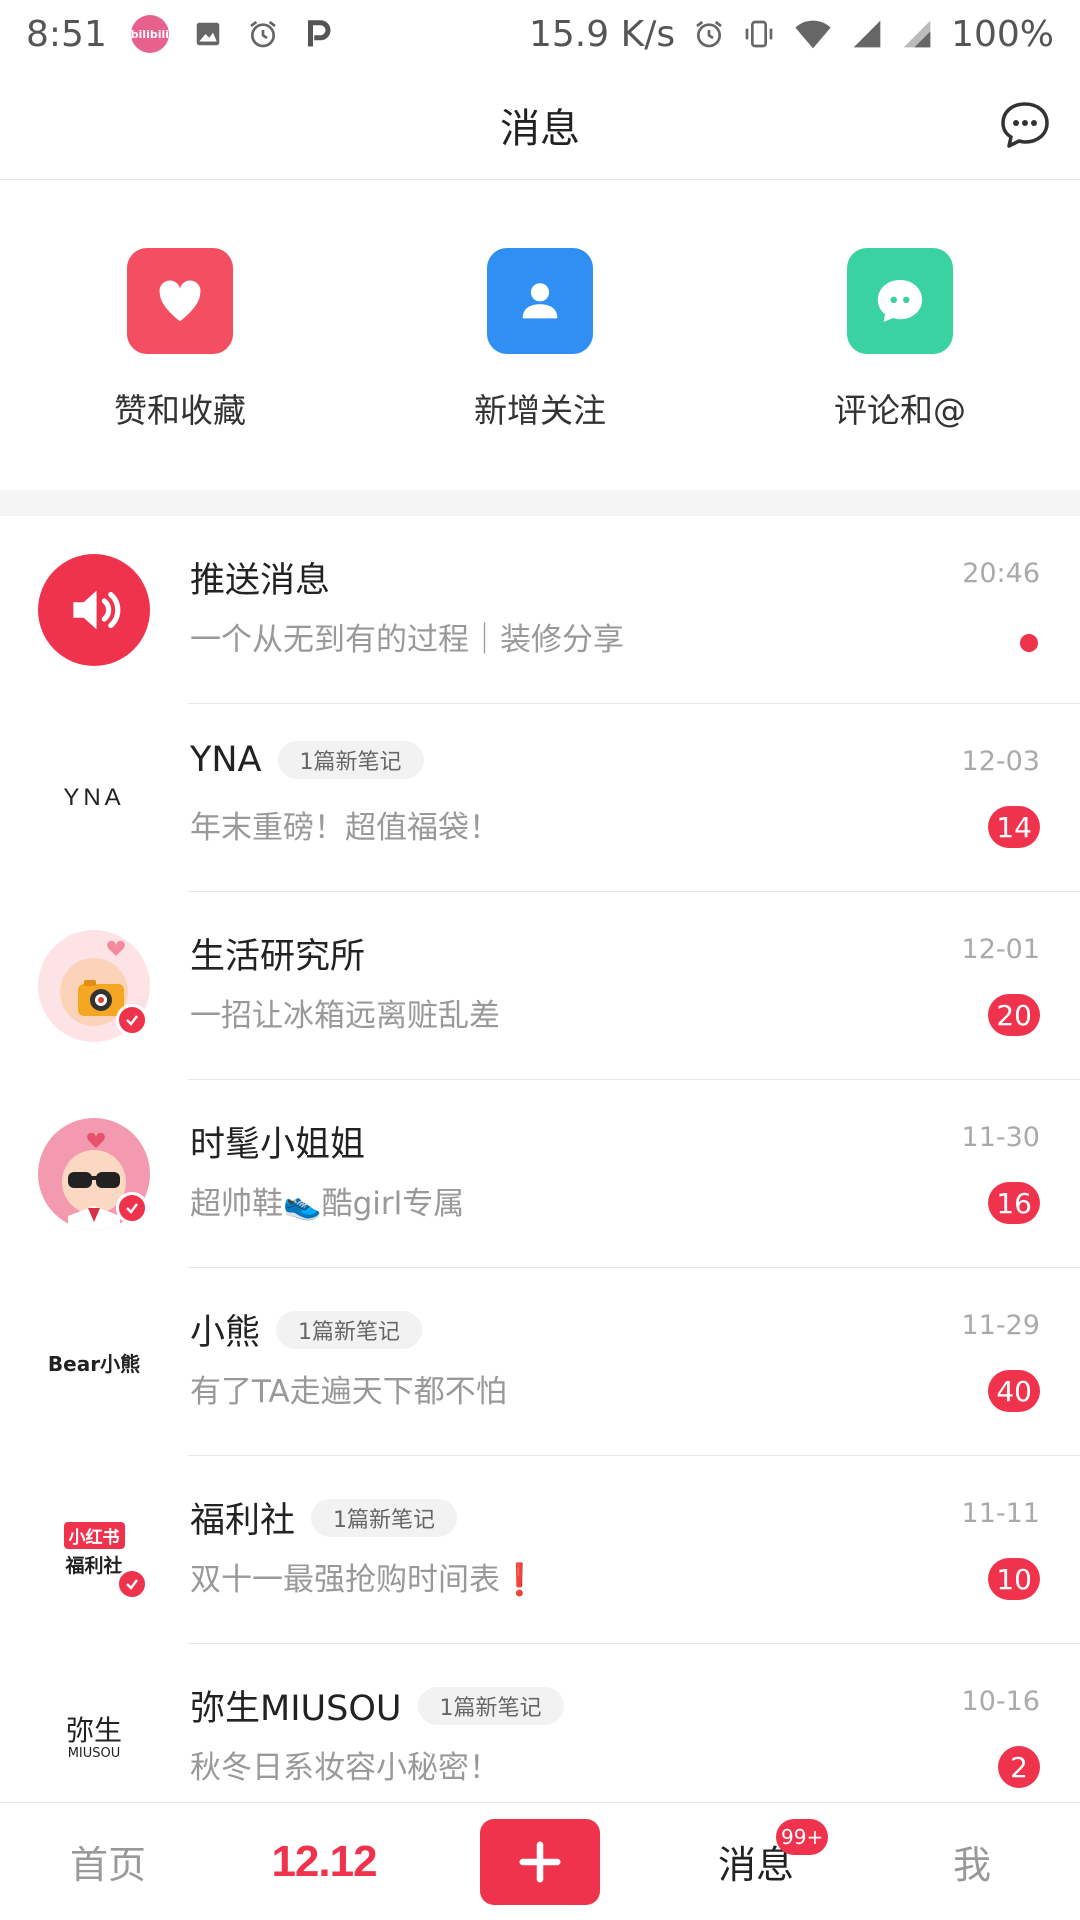 The image size is (1080, 1920). Describe the element at coordinates (150, 34) in the screenshot. I see `bilibili-icon: bilibili` at that location.